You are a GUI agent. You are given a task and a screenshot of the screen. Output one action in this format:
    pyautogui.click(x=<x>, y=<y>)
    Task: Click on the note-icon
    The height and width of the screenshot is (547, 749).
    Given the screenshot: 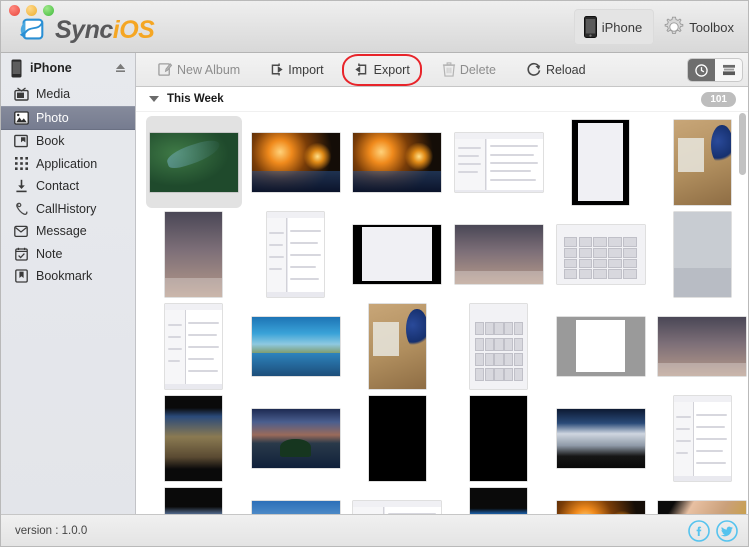 What is the action you would take?
    pyautogui.click(x=21, y=254)
    